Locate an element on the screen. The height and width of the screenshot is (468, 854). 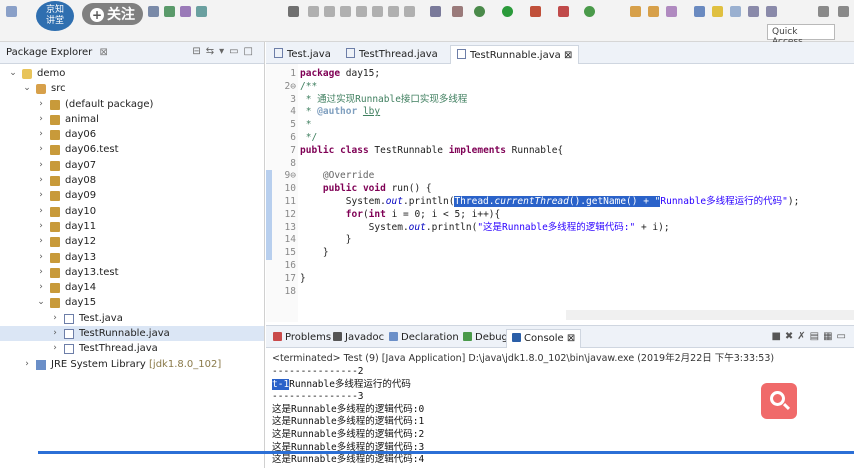
new-java-project-icon is located at coordinates (589, 11).